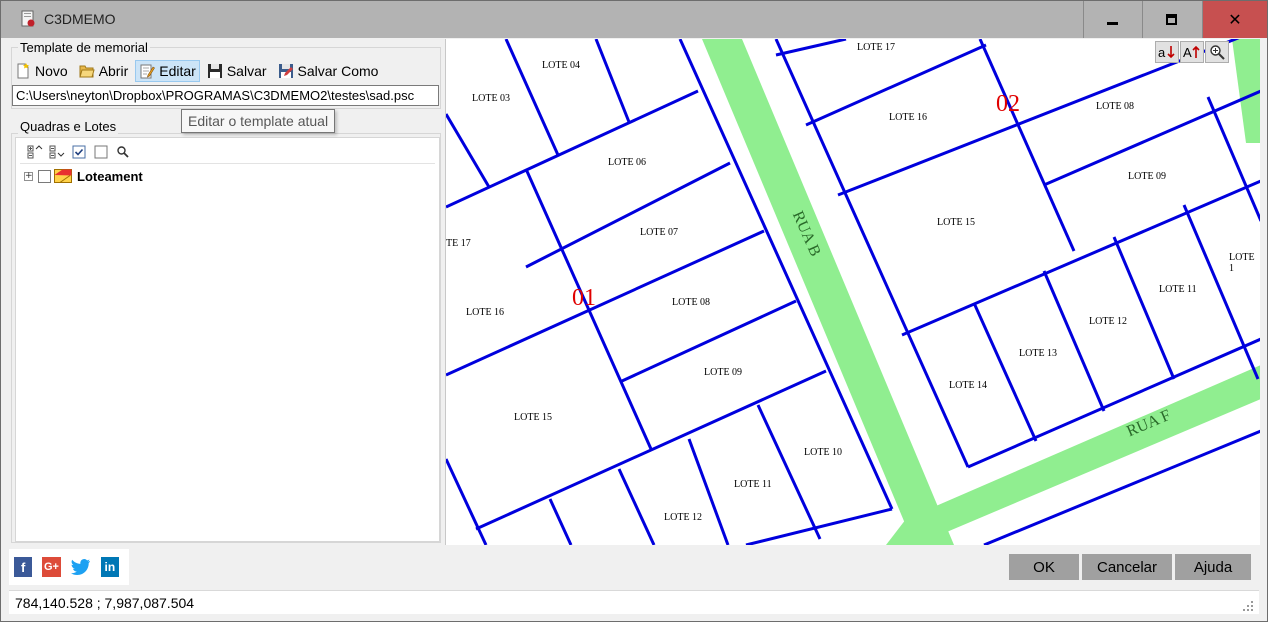  I want to click on lot-label: LOTE 14, so click(968, 385).